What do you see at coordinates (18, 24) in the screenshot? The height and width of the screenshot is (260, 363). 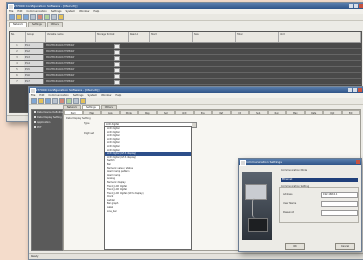 I see `tab-network: Network` at bounding box center [18, 24].